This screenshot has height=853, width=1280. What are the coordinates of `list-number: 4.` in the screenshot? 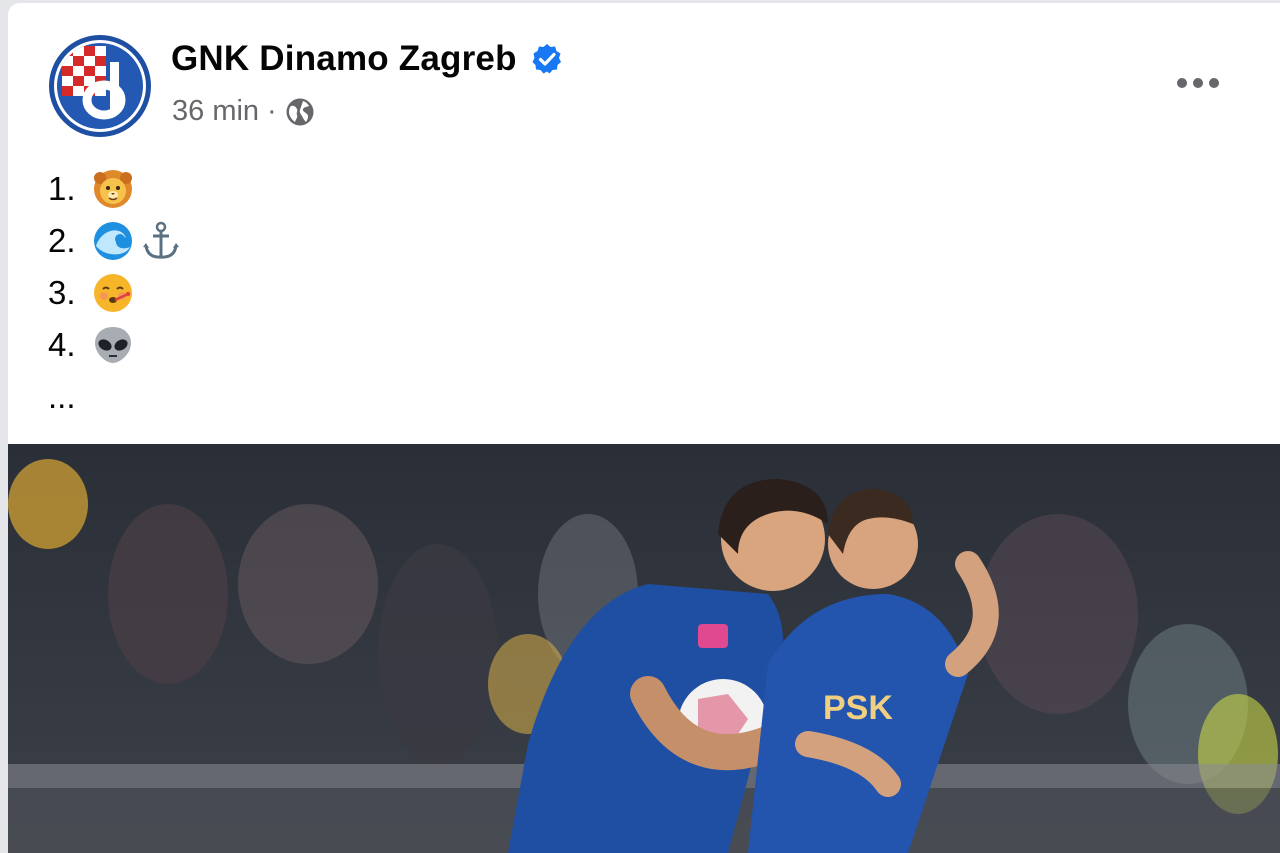 It's located at (62, 344).